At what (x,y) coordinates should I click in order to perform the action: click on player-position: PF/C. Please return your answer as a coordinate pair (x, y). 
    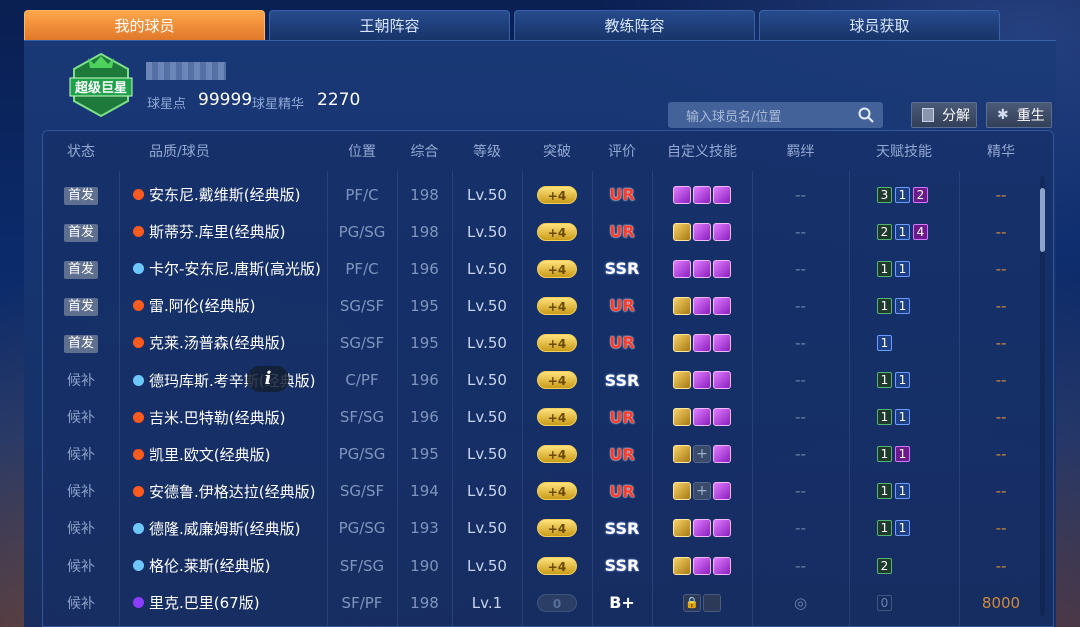
    Looking at the image, I should click on (362, 268).